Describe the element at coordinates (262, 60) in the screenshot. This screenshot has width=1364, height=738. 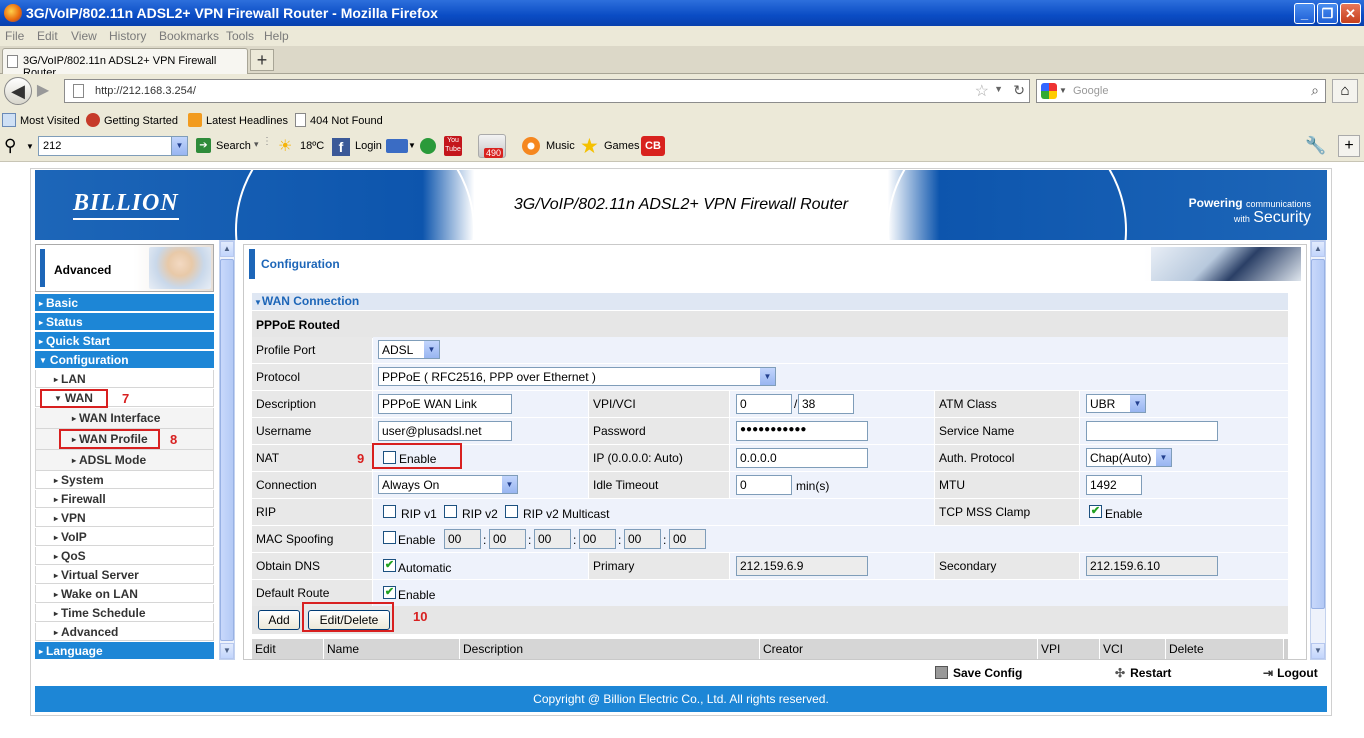
I see `new-tab-button: +` at that location.